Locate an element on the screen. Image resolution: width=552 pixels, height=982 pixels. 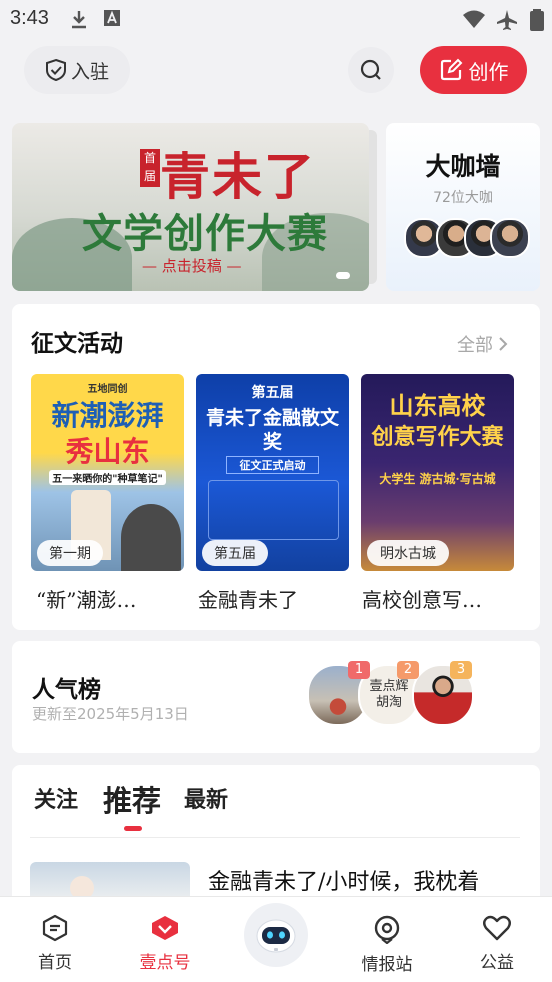
poster-frame is located at coordinates (273, 510).